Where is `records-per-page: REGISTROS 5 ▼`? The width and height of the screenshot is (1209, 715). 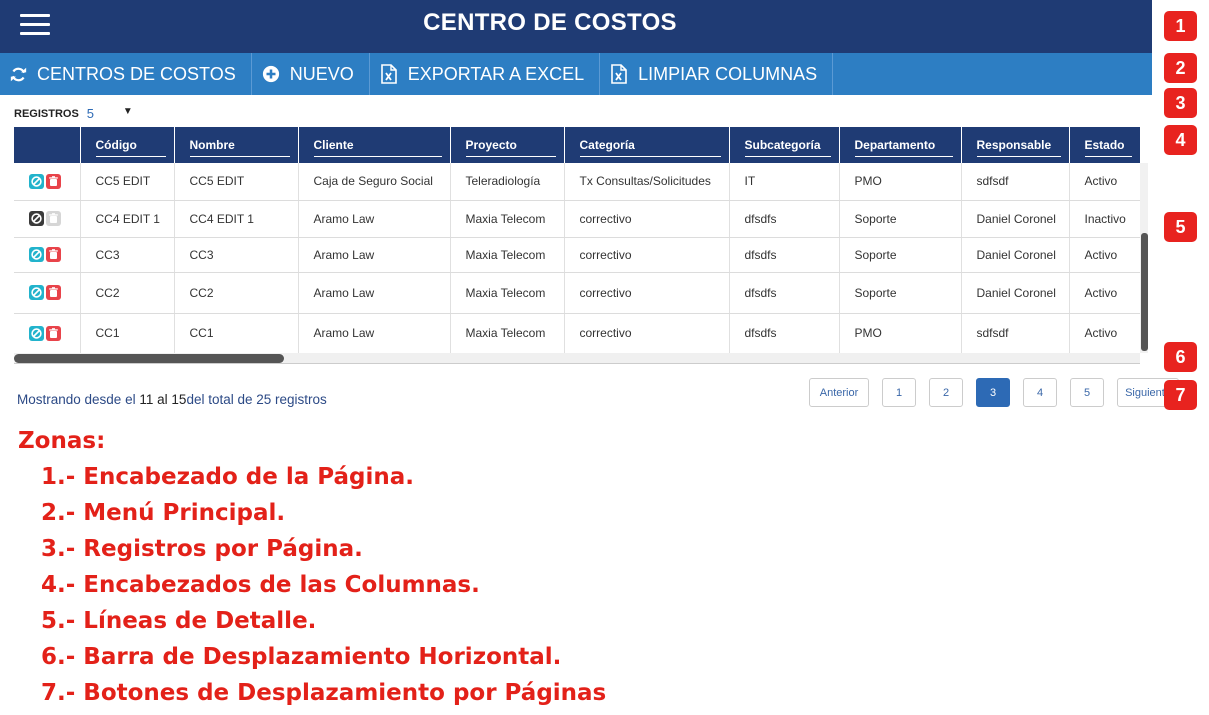
records-per-page: REGISTROS 5 ▼ is located at coordinates (73, 113).